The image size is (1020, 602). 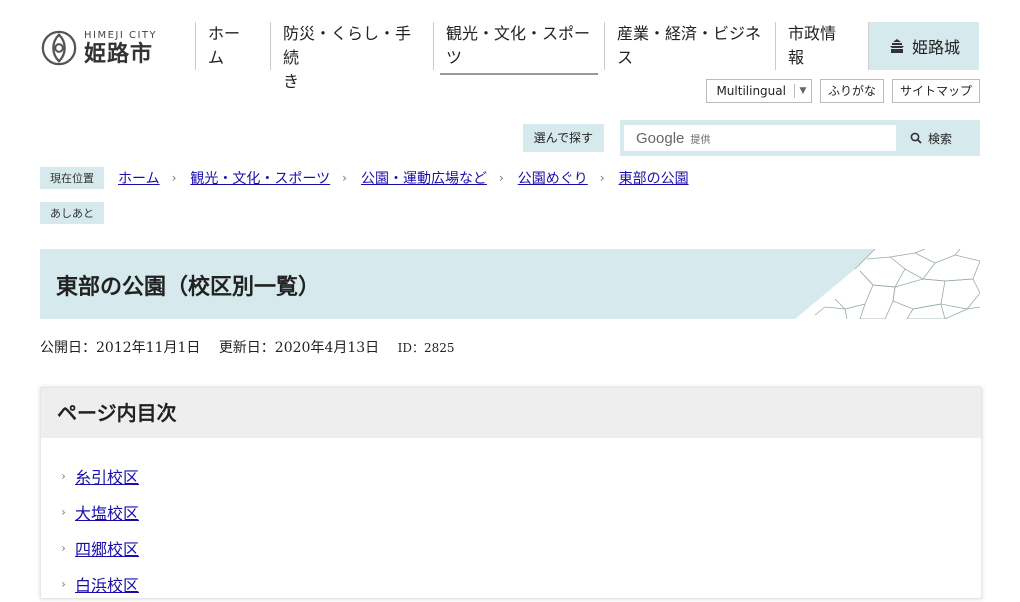 What do you see at coordinates (521, 584) in the screenshot?
I see `toc-item: › 白浜校区` at bounding box center [521, 584].